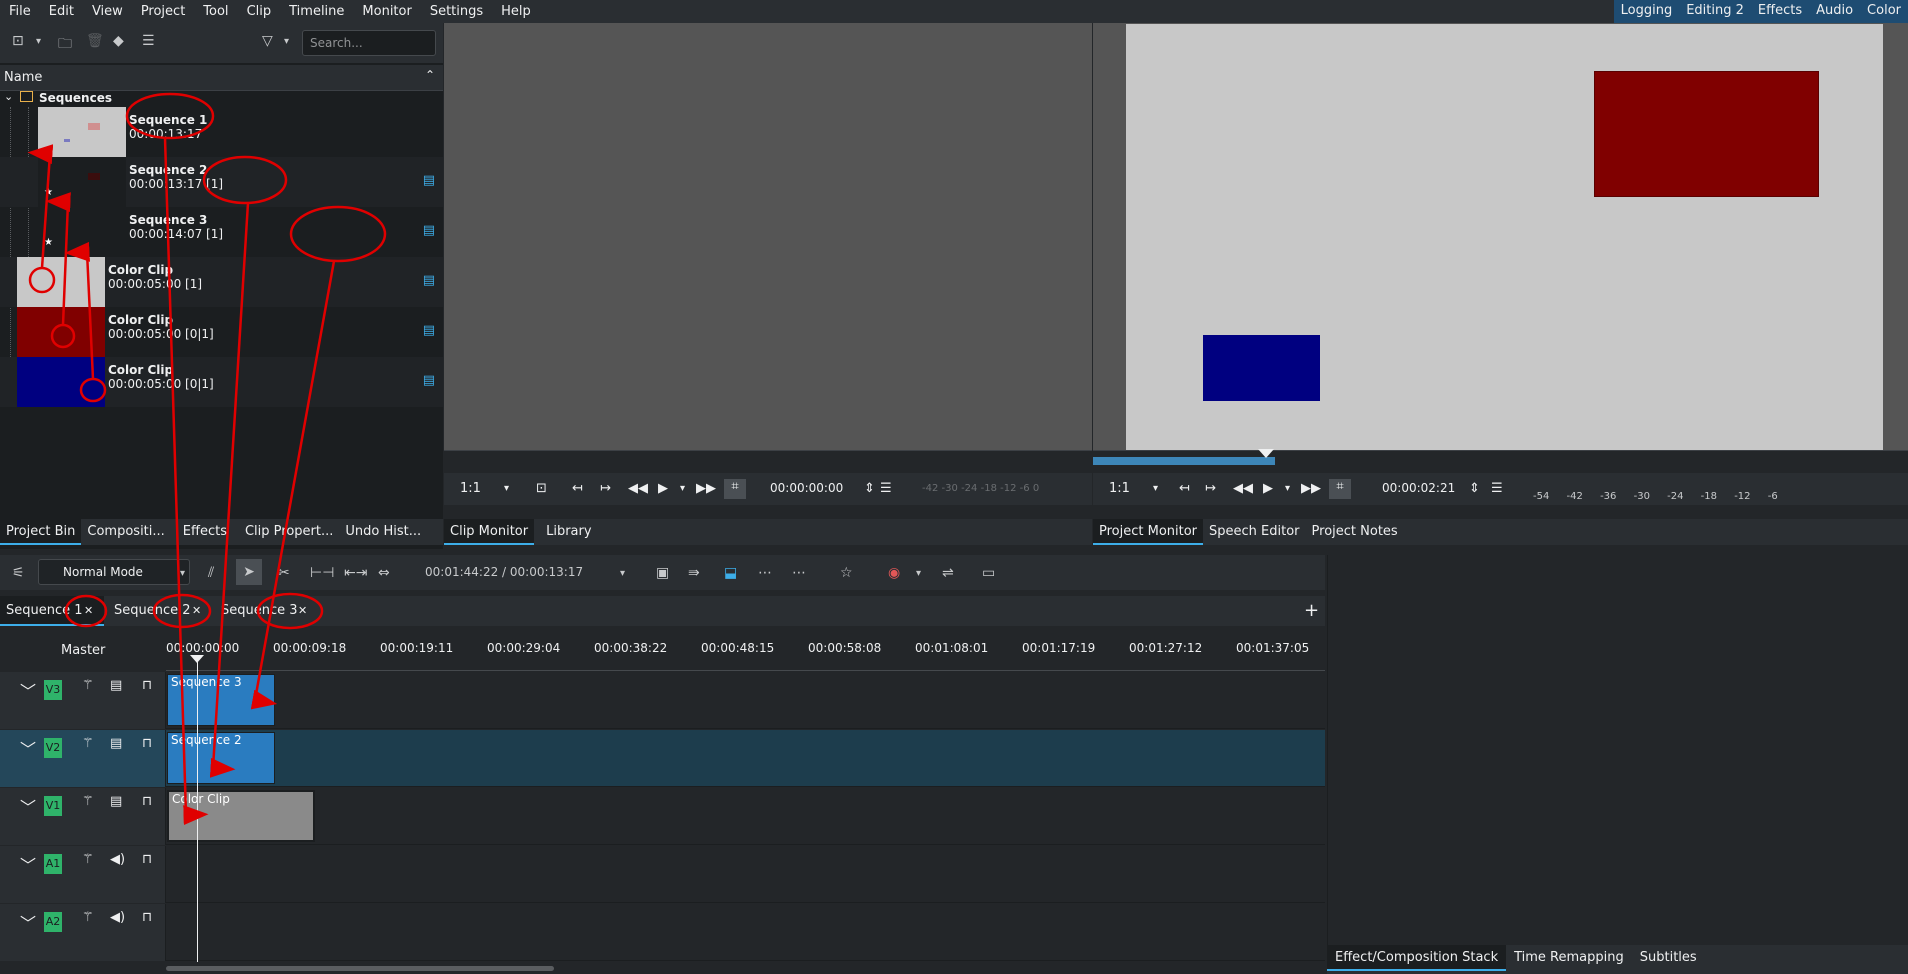 This screenshot has width=1908, height=974. Describe the element at coordinates (207, 361) in the screenshot. I see `annotation-circles` at that location.